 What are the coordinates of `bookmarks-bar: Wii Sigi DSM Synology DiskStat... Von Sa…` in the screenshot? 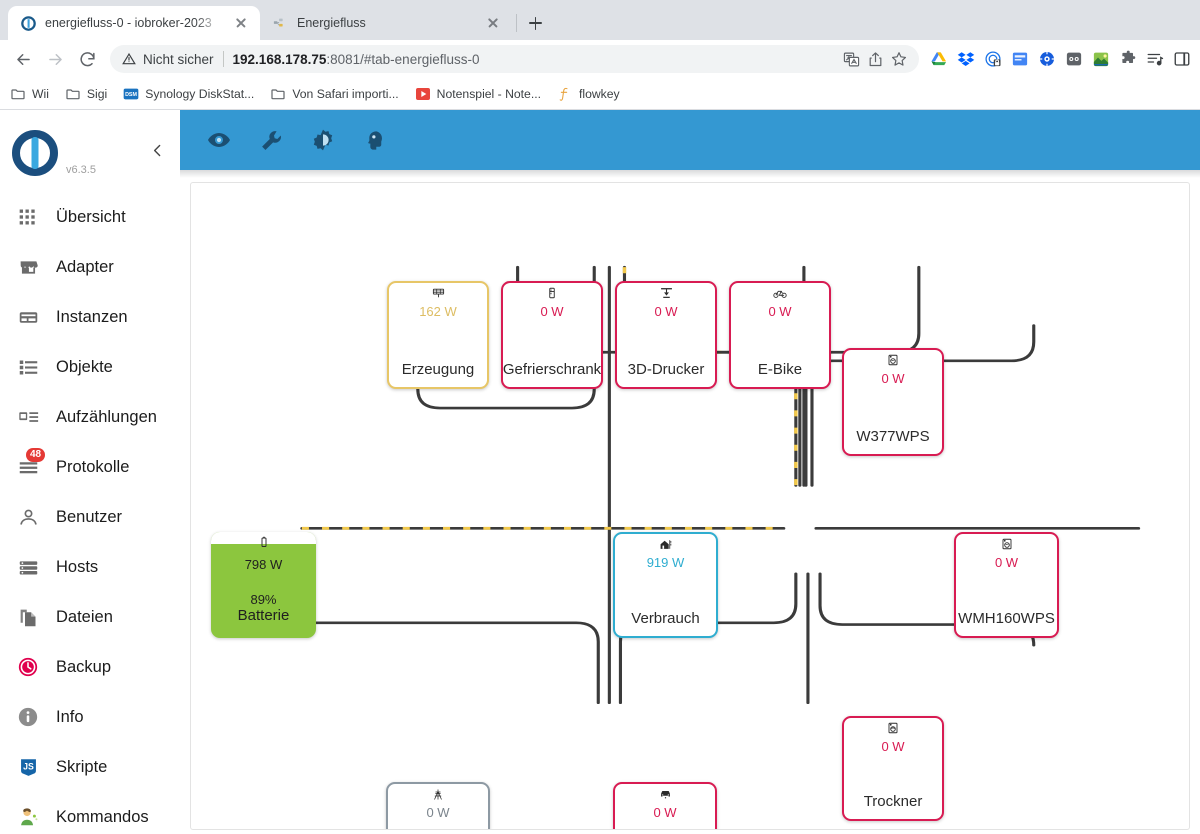 It's located at (600, 94).